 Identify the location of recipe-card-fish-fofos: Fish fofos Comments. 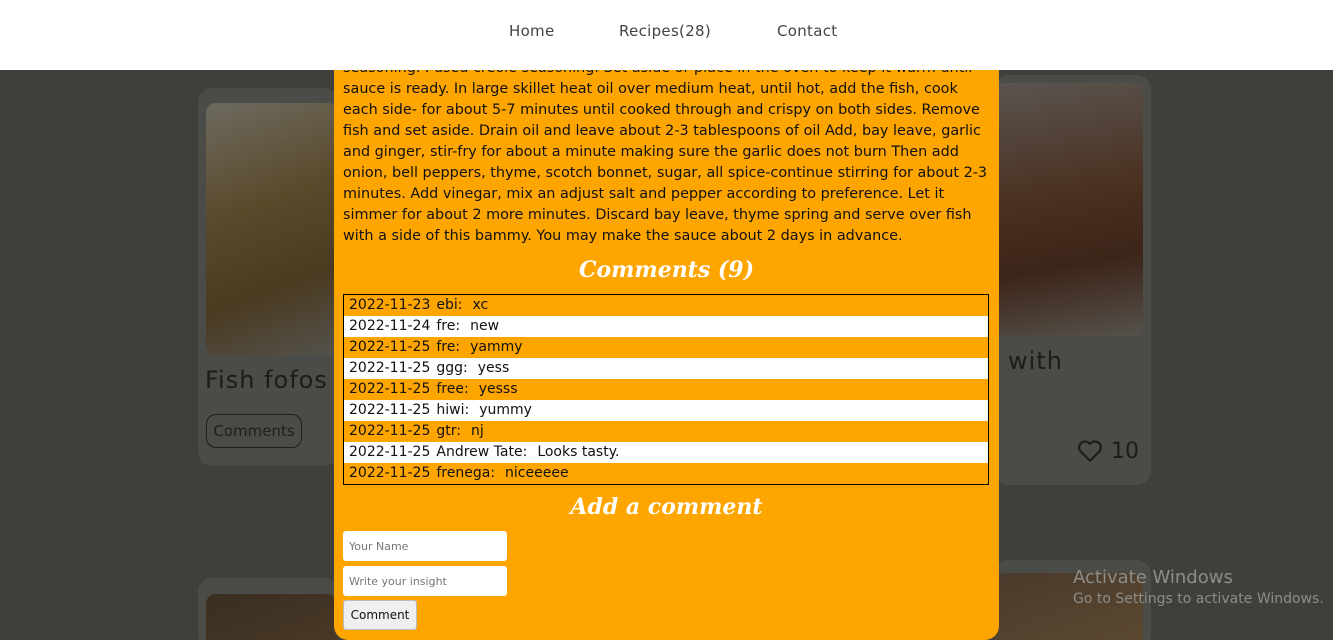
(268, 277).